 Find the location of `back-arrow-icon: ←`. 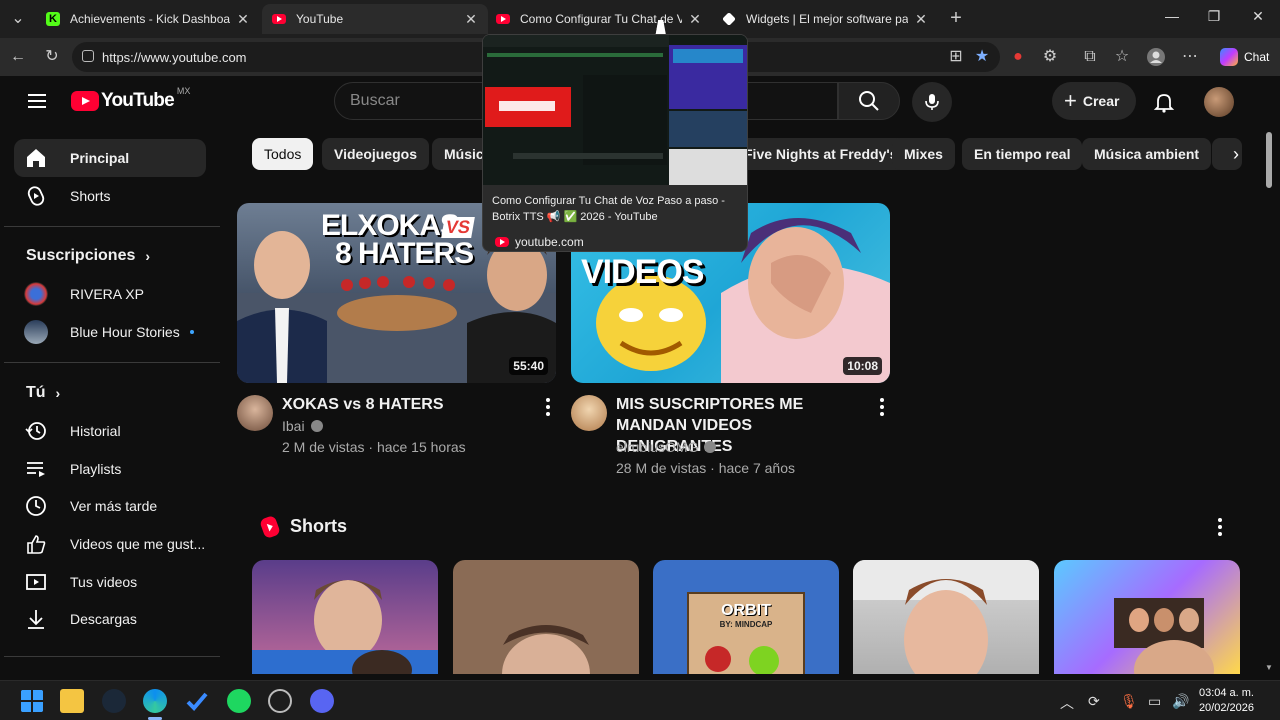

back-arrow-icon: ← is located at coordinates (18, 57).